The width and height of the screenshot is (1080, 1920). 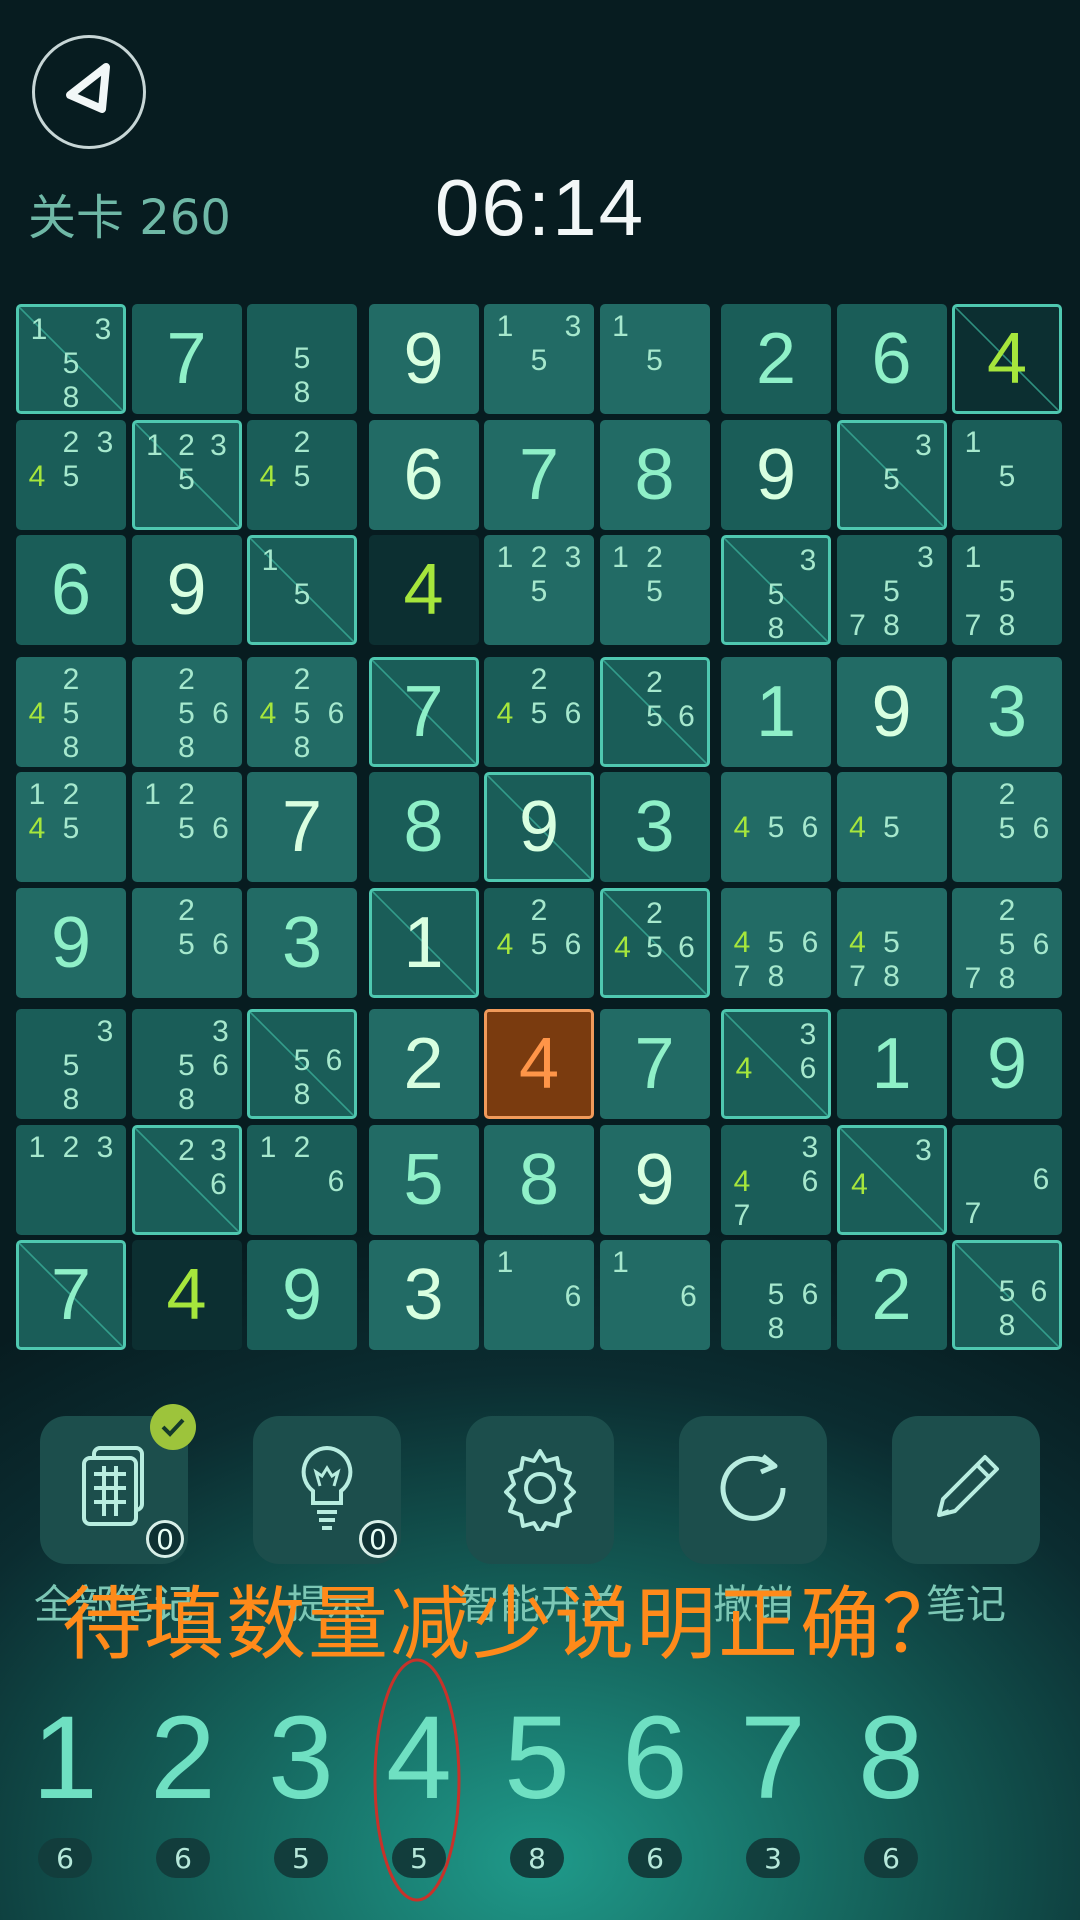 I want to click on sudoku-cell-r8c6: 9, so click(x=654, y=1179).